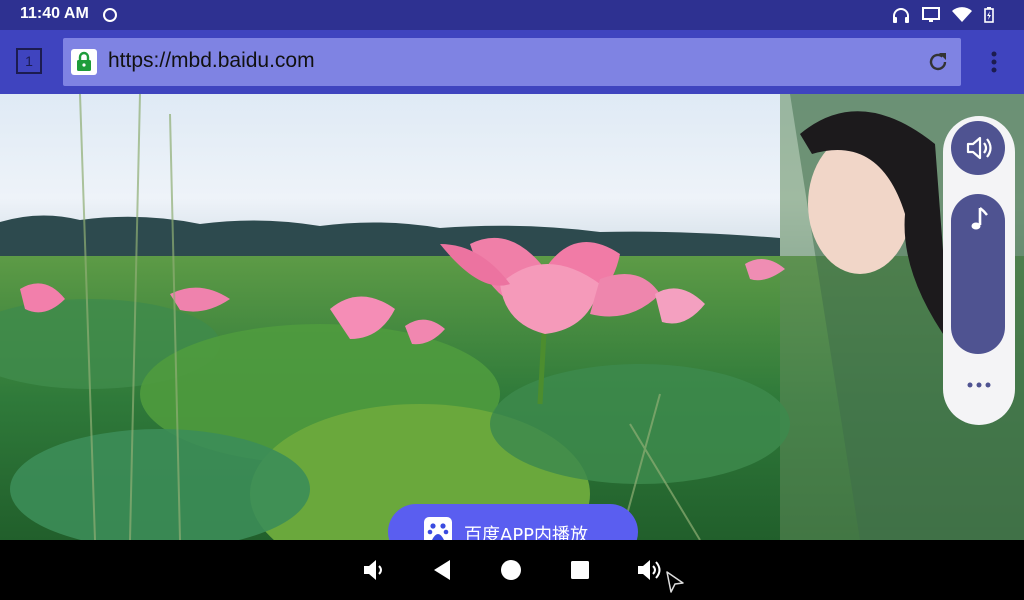 Image resolution: width=1024 pixels, height=600 pixels. I want to click on battery-icon, so click(989, 15).